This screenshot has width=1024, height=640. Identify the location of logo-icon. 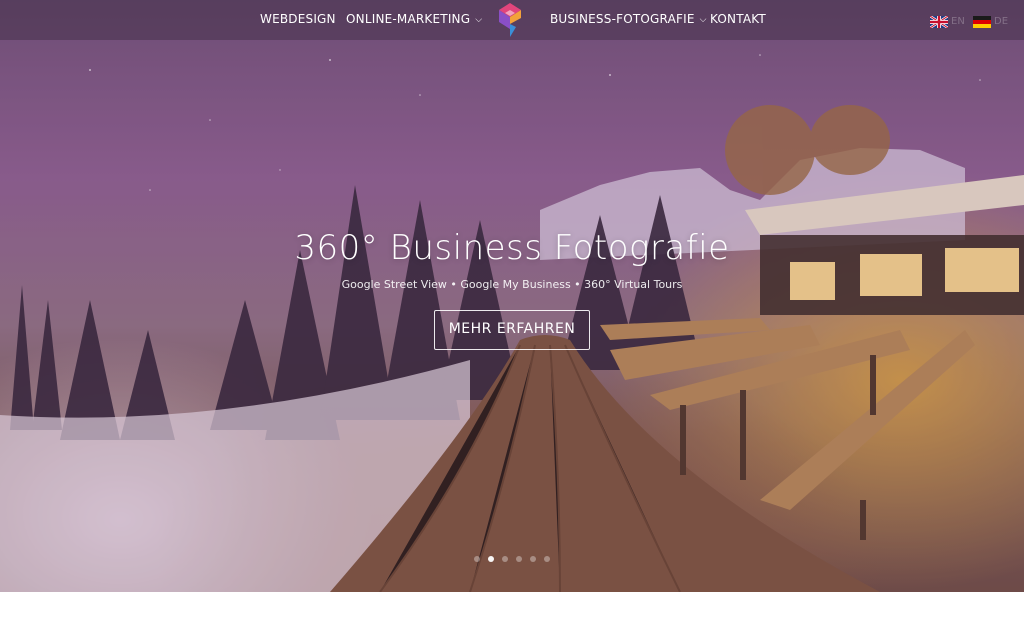
(510, 20).